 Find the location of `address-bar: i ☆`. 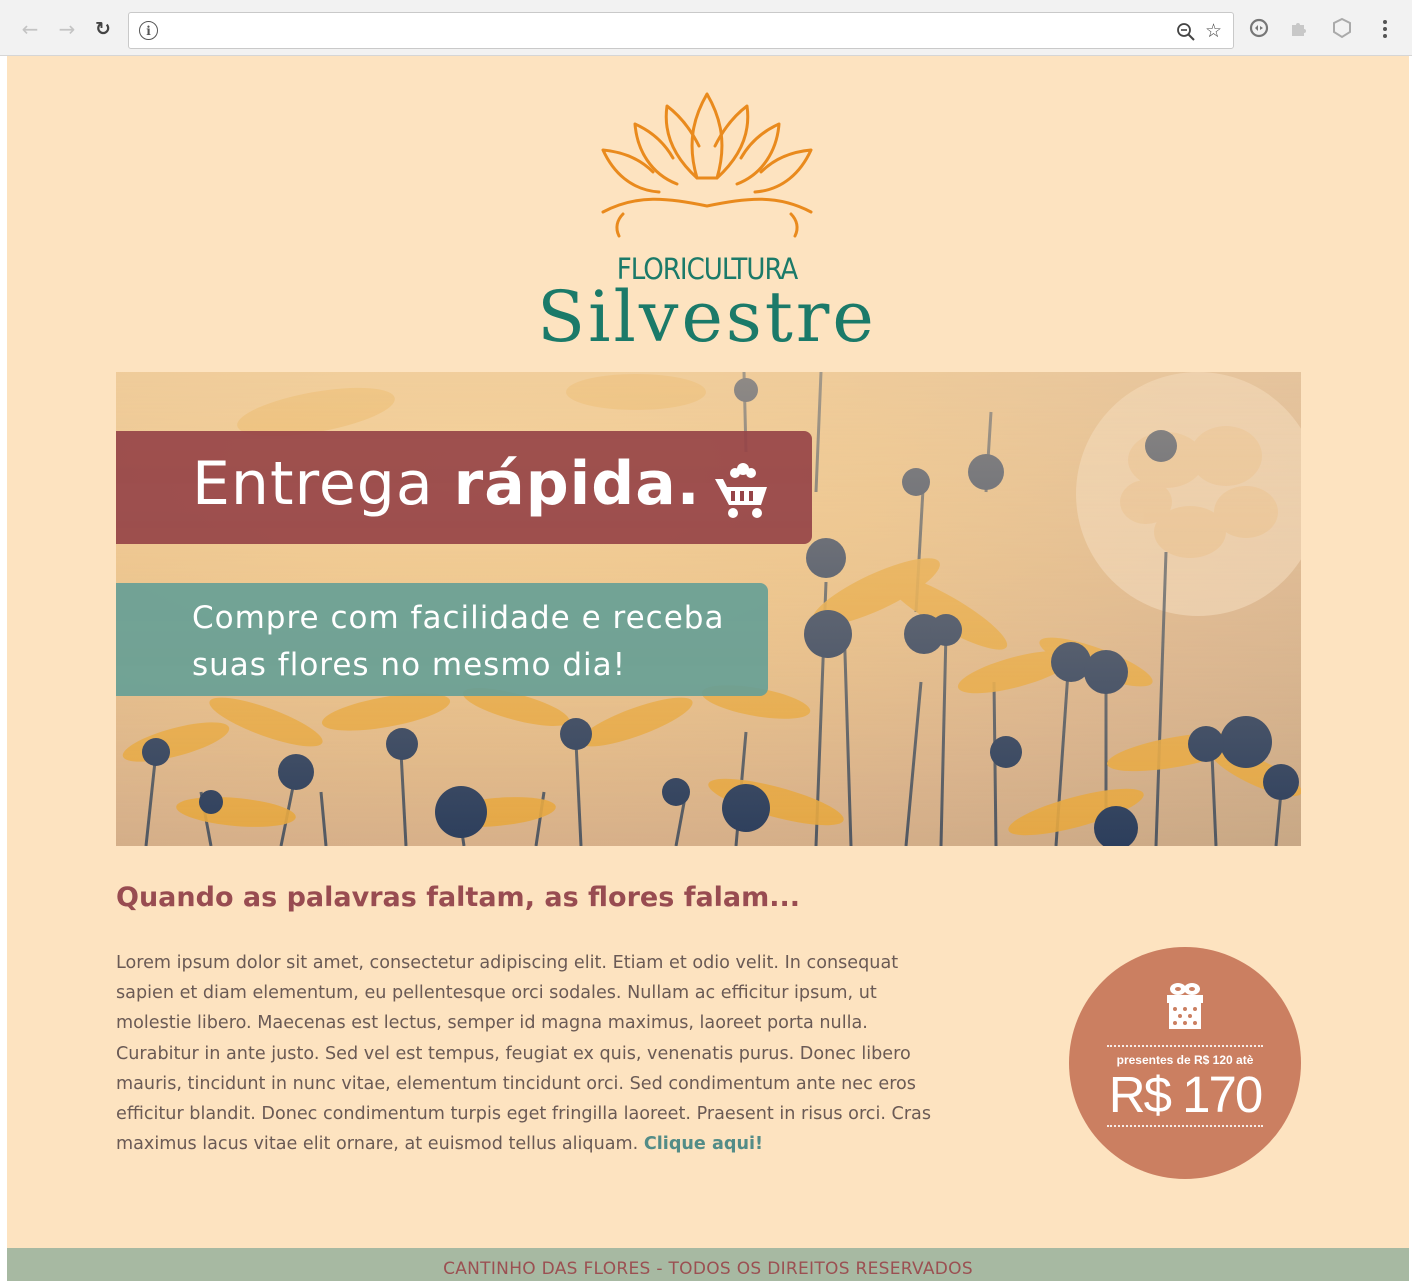

address-bar: i ☆ is located at coordinates (681, 30).